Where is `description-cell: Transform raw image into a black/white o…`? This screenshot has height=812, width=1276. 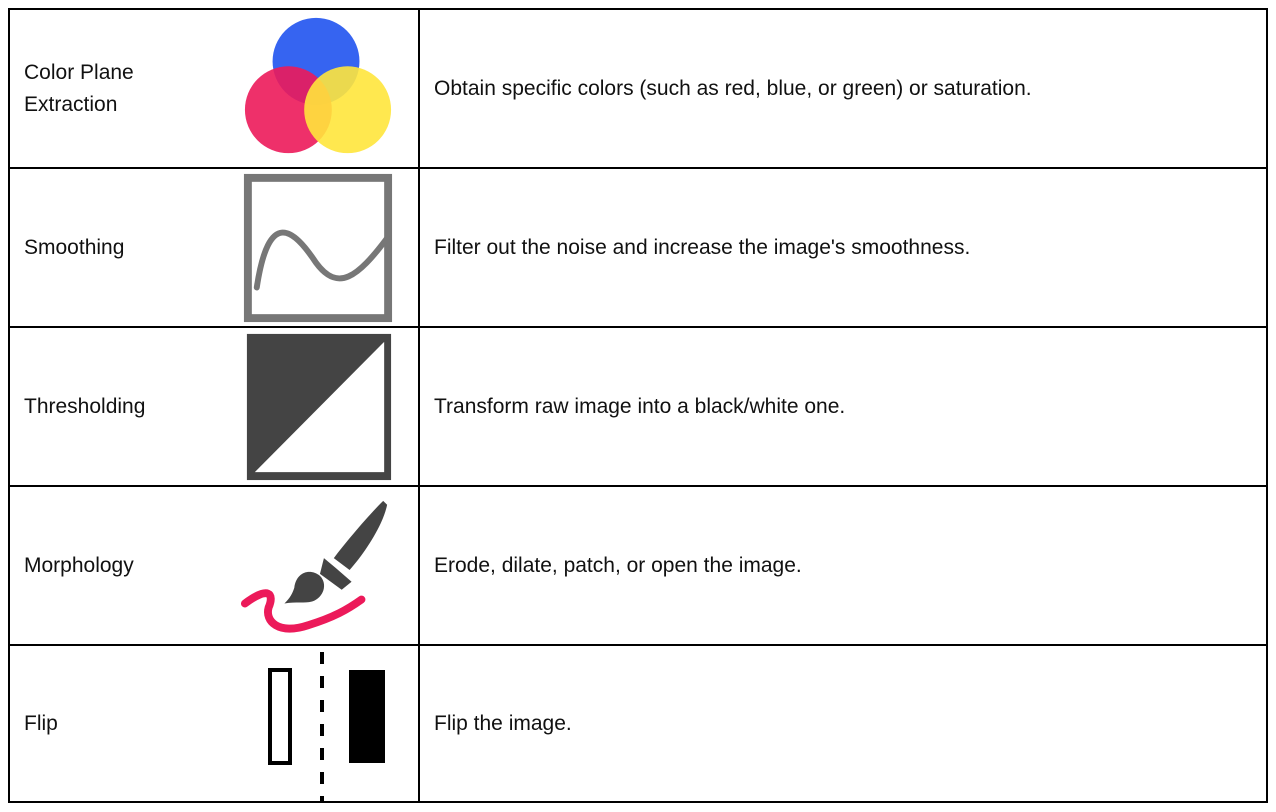
description-cell: Transform raw image into a black/white o… is located at coordinates (640, 406).